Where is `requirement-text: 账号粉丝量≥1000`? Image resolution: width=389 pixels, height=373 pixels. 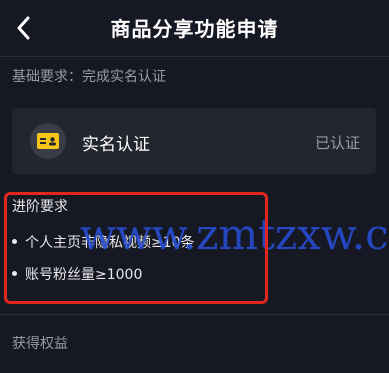
requirement-text: 账号粉丝量≥1000 is located at coordinates (84, 275).